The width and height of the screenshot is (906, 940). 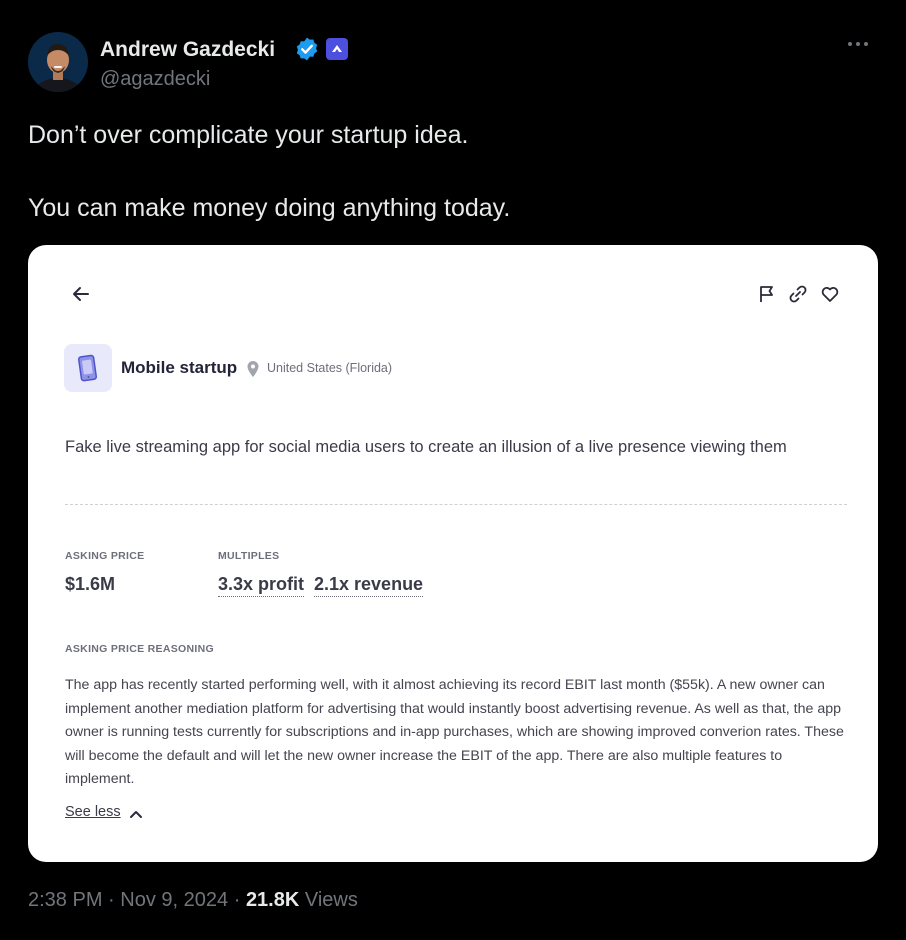 I want to click on asking-price-value: $1.6M, so click(x=90, y=584).